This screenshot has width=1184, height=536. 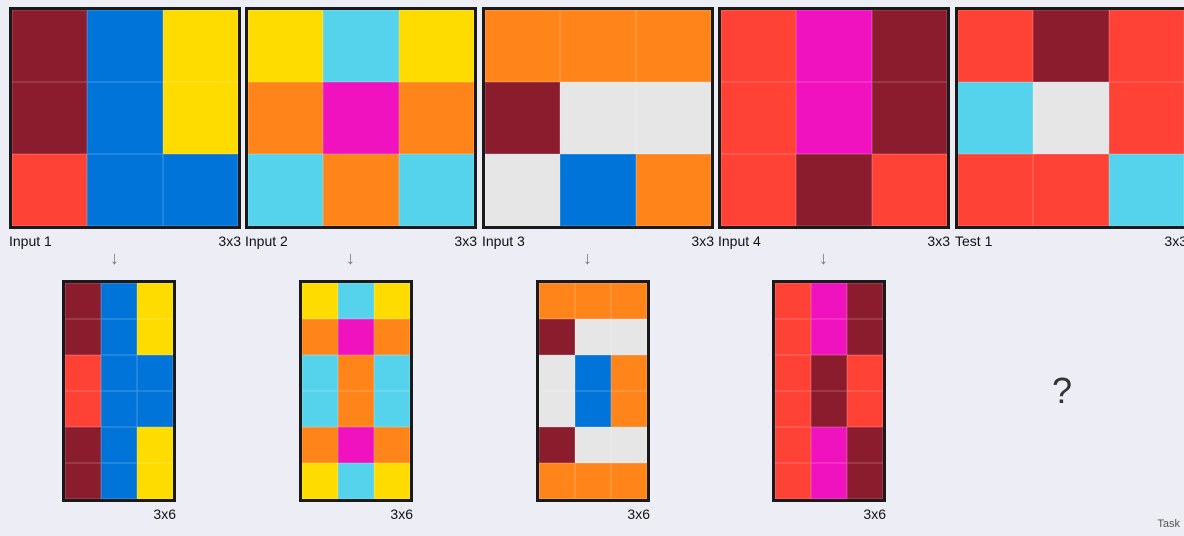 I want to click on example-panel: Input 3 3x3, so click(x=598, y=128).